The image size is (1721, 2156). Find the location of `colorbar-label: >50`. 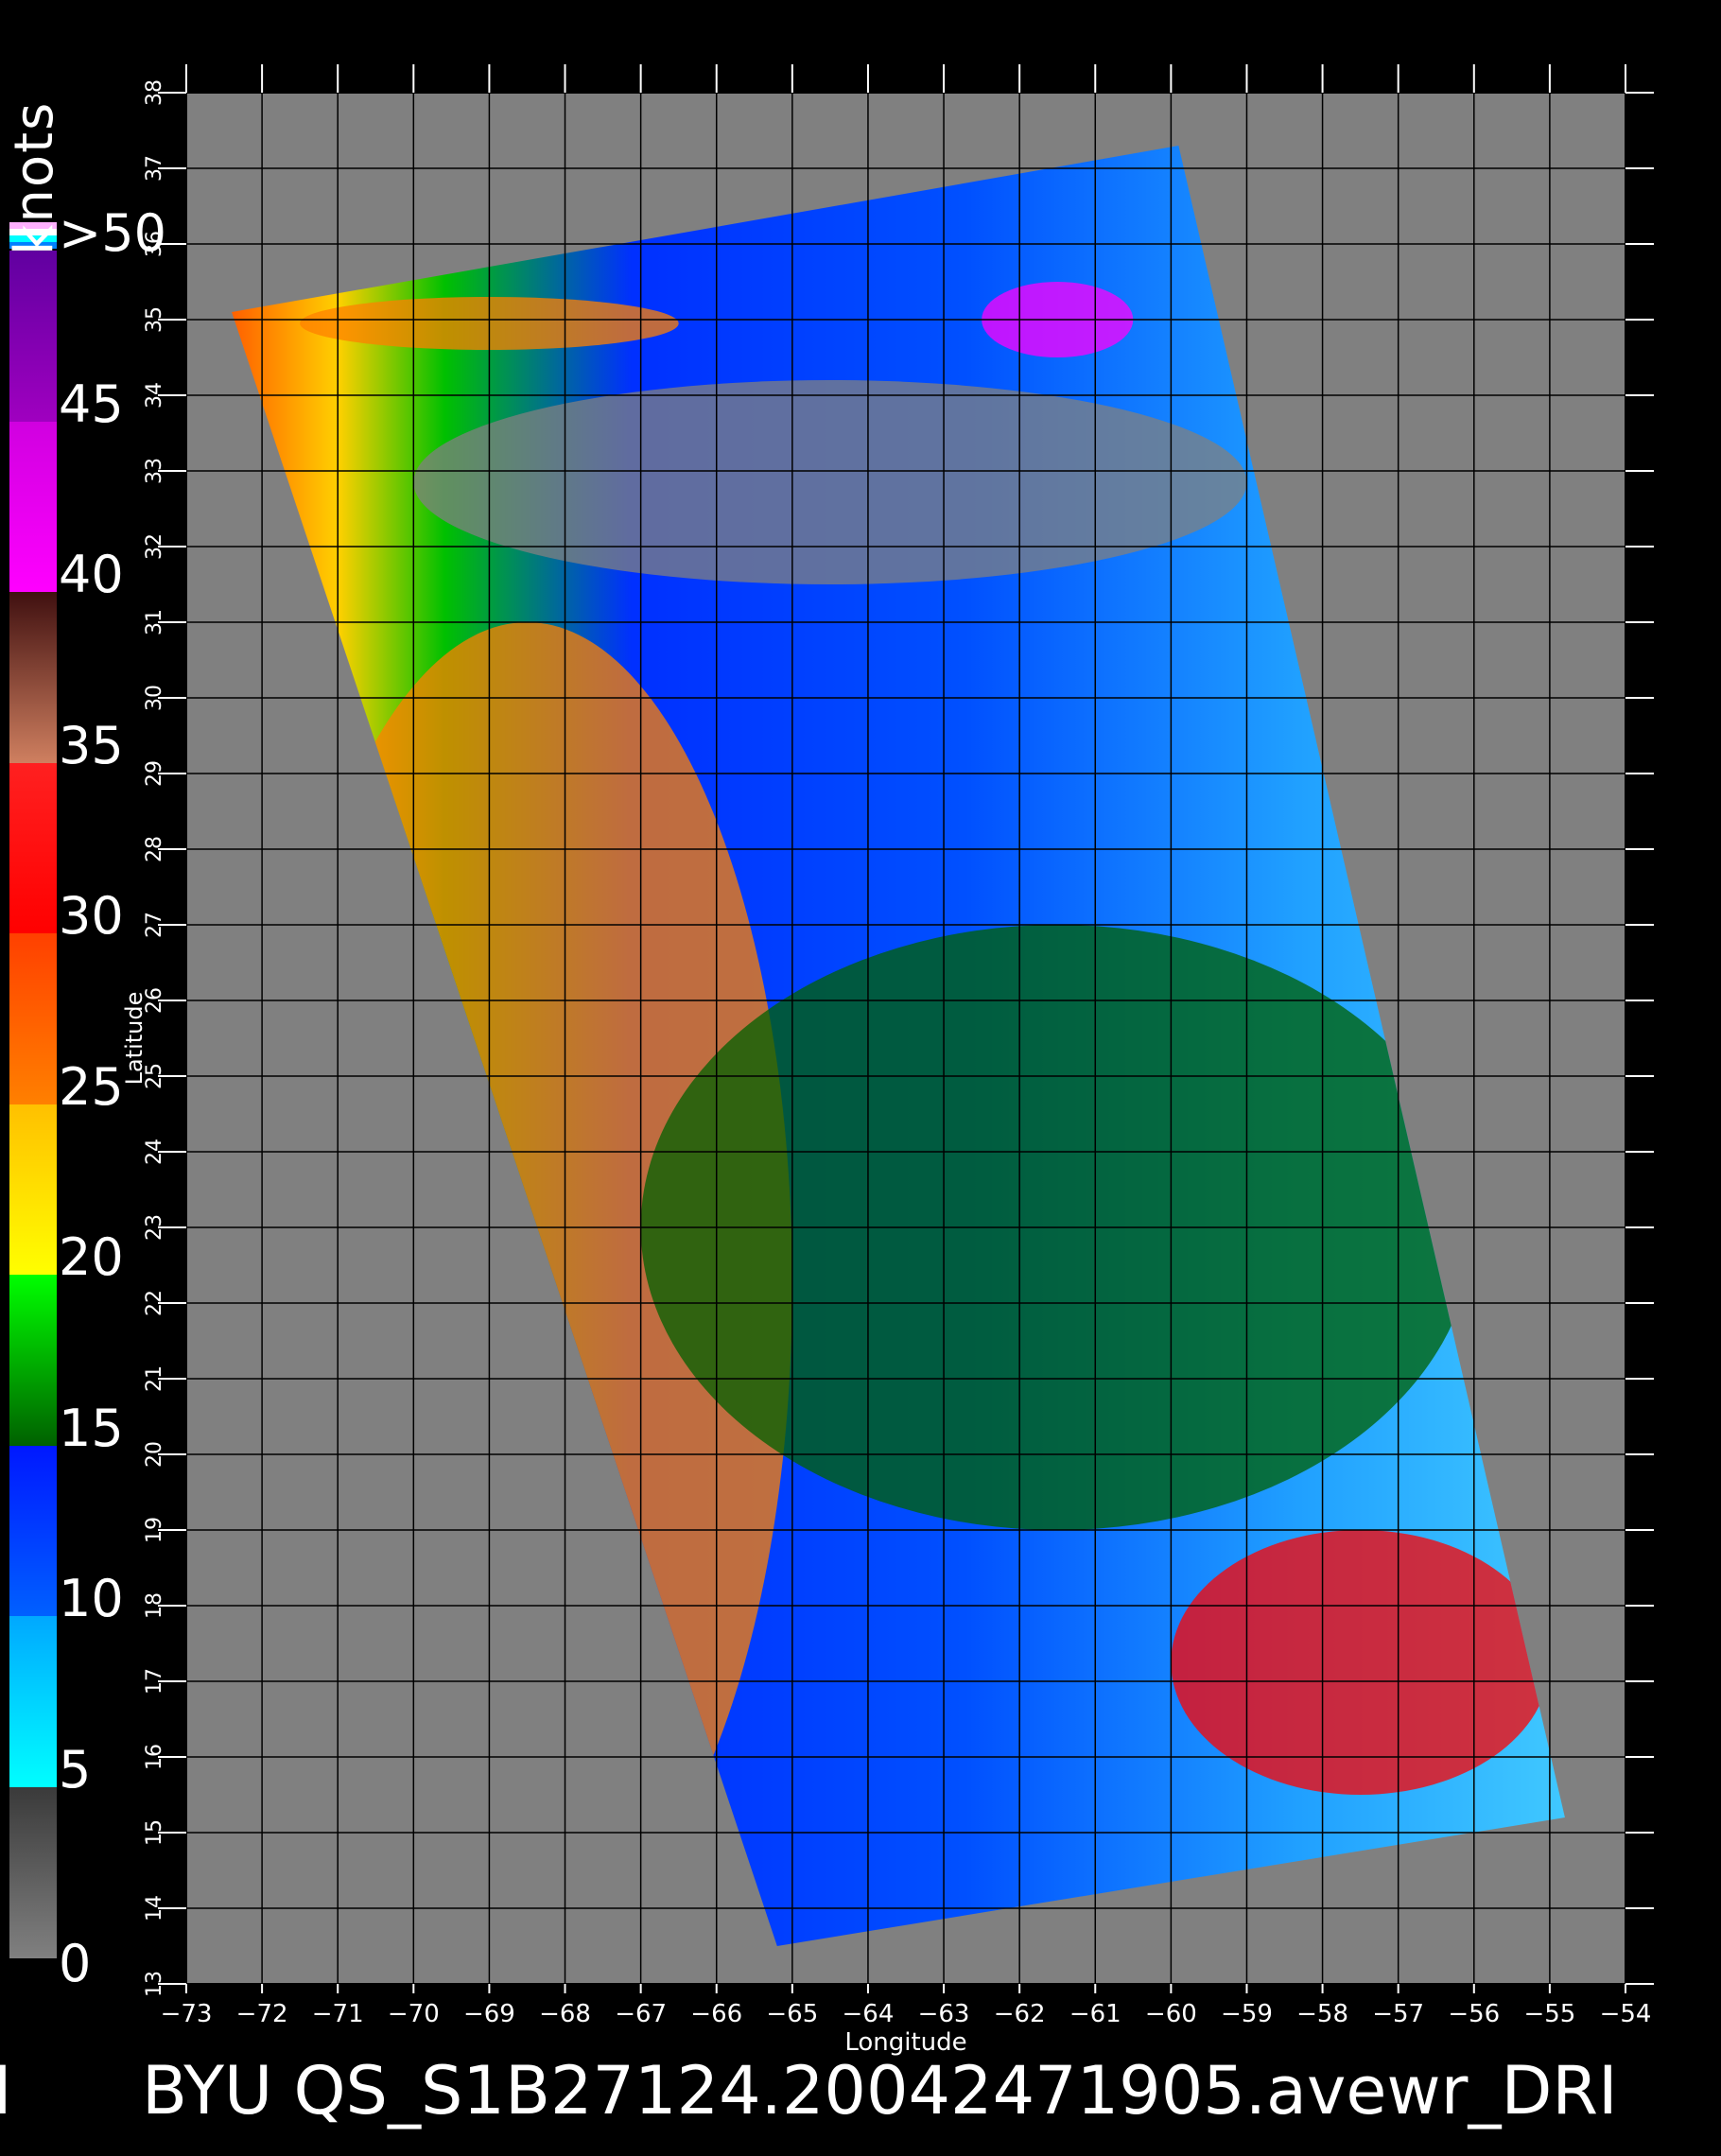

colorbar-label: >50 is located at coordinates (112, 233).